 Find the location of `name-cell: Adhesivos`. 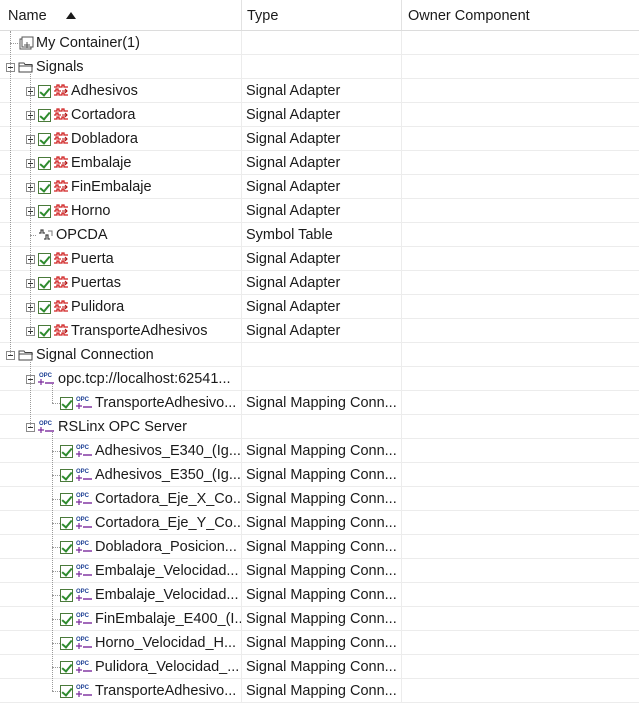

name-cell: Adhesivos is located at coordinates (121, 91).